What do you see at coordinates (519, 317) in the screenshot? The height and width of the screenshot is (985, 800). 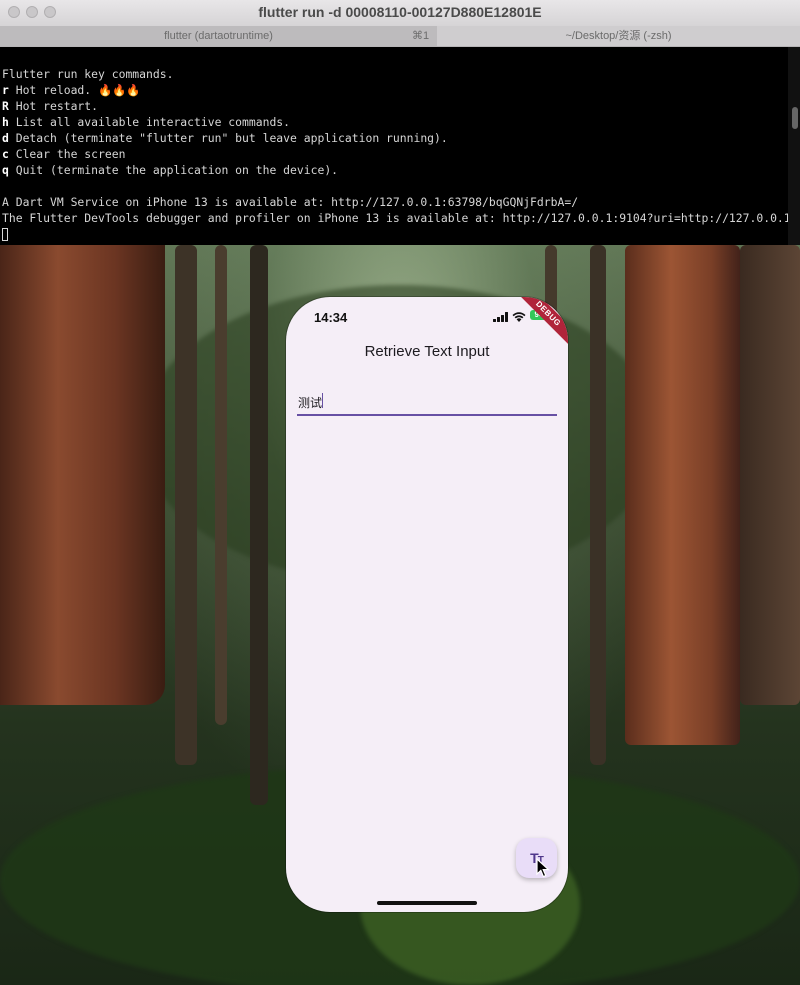 I see `wifi-icon` at bounding box center [519, 317].